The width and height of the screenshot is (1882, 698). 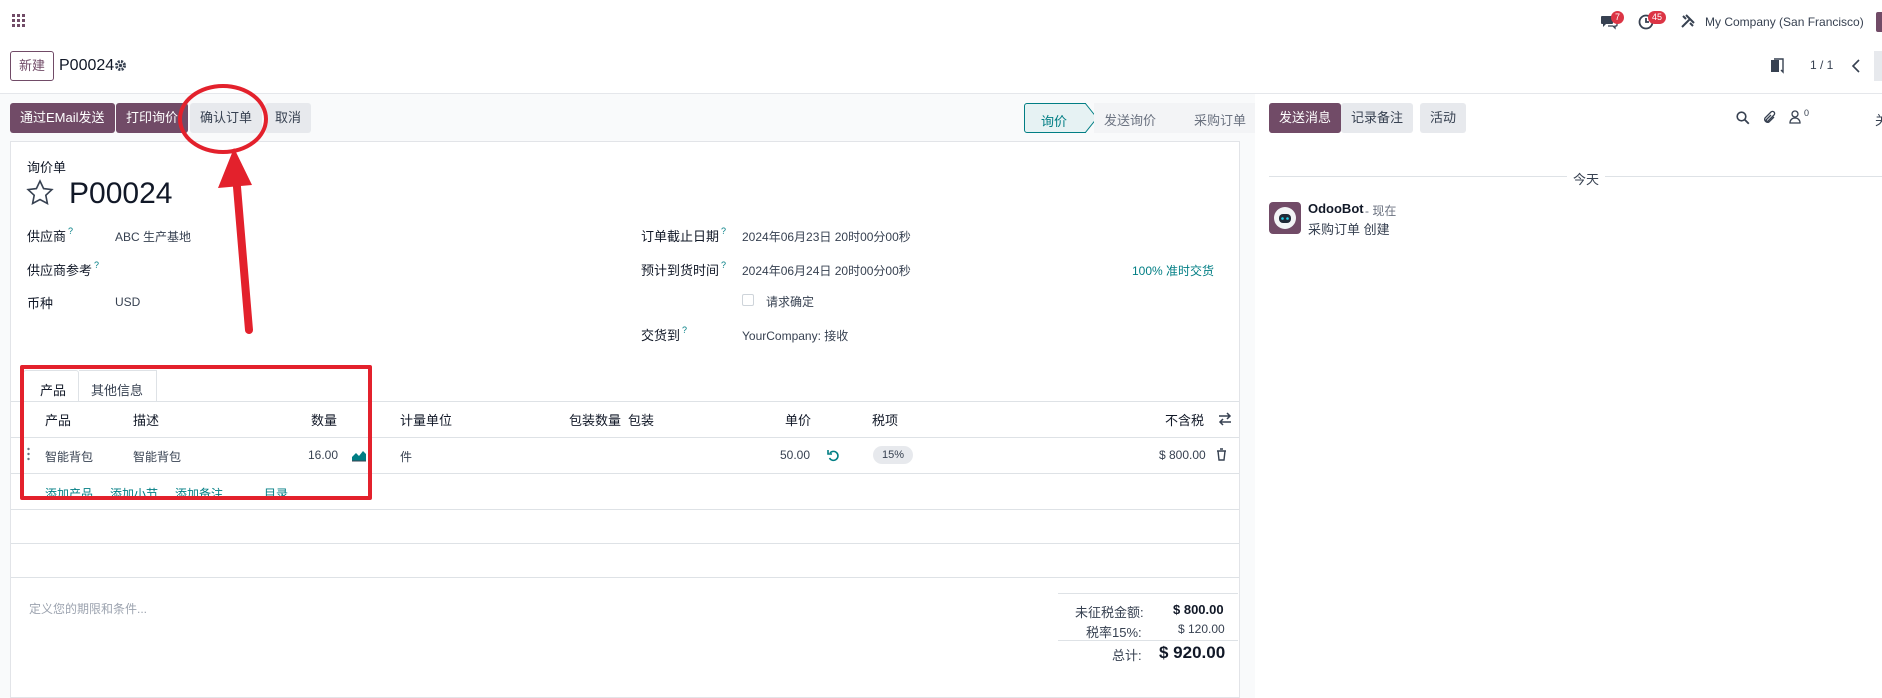 I want to click on column-header-subtotal: 不含税, so click(x=1184, y=419).